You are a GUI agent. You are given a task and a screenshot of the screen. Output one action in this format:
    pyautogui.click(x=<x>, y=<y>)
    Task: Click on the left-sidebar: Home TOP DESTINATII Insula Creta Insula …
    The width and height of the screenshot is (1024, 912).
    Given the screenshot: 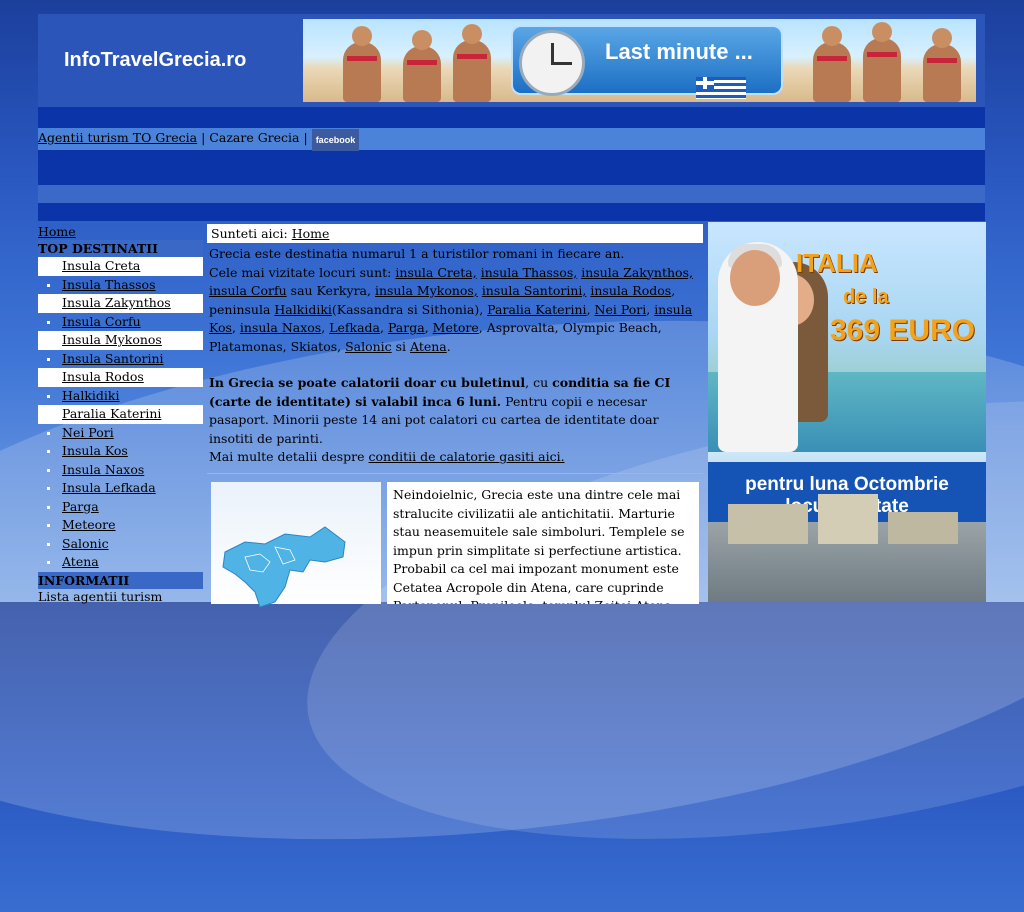 What is the action you would take?
    pyautogui.click(x=120, y=414)
    